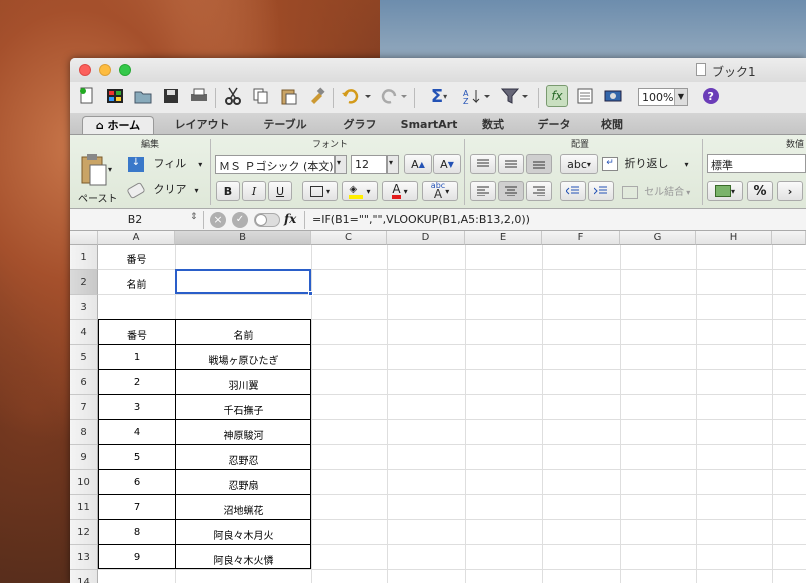 The image size is (806, 583). What do you see at coordinates (613, 96) in the screenshot?
I see `media-browser-icon` at bounding box center [613, 96].